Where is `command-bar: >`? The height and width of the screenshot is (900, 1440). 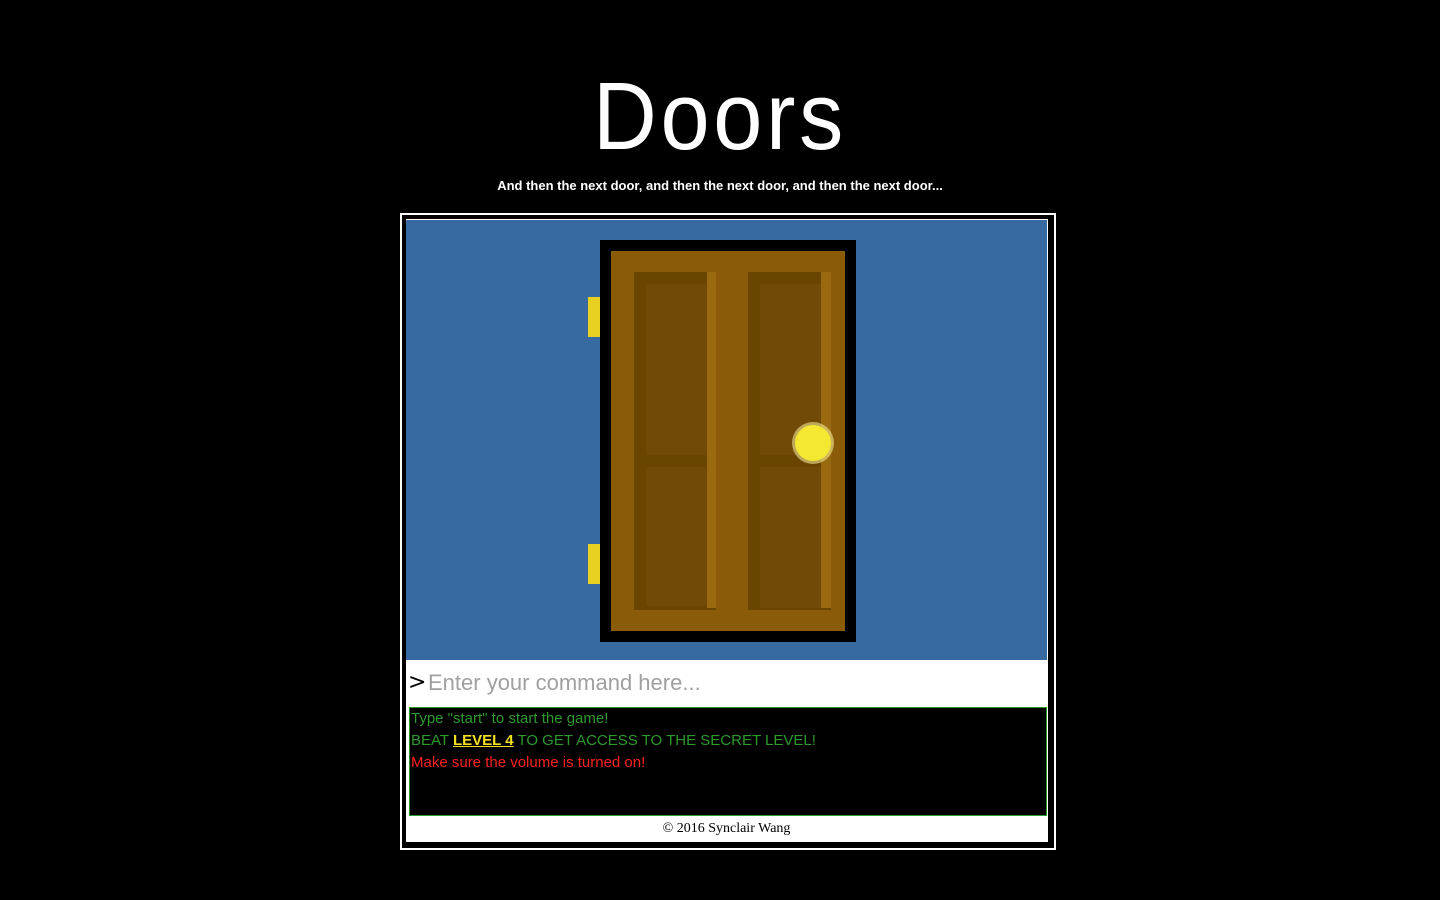 command-bar: > is located at coordinates (726, 683).